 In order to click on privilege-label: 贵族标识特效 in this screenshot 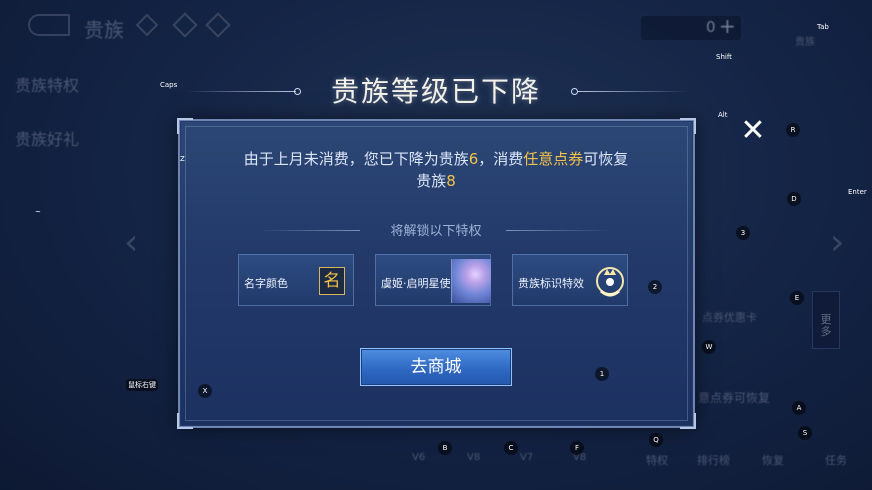, I will do `click(551, 283)`.